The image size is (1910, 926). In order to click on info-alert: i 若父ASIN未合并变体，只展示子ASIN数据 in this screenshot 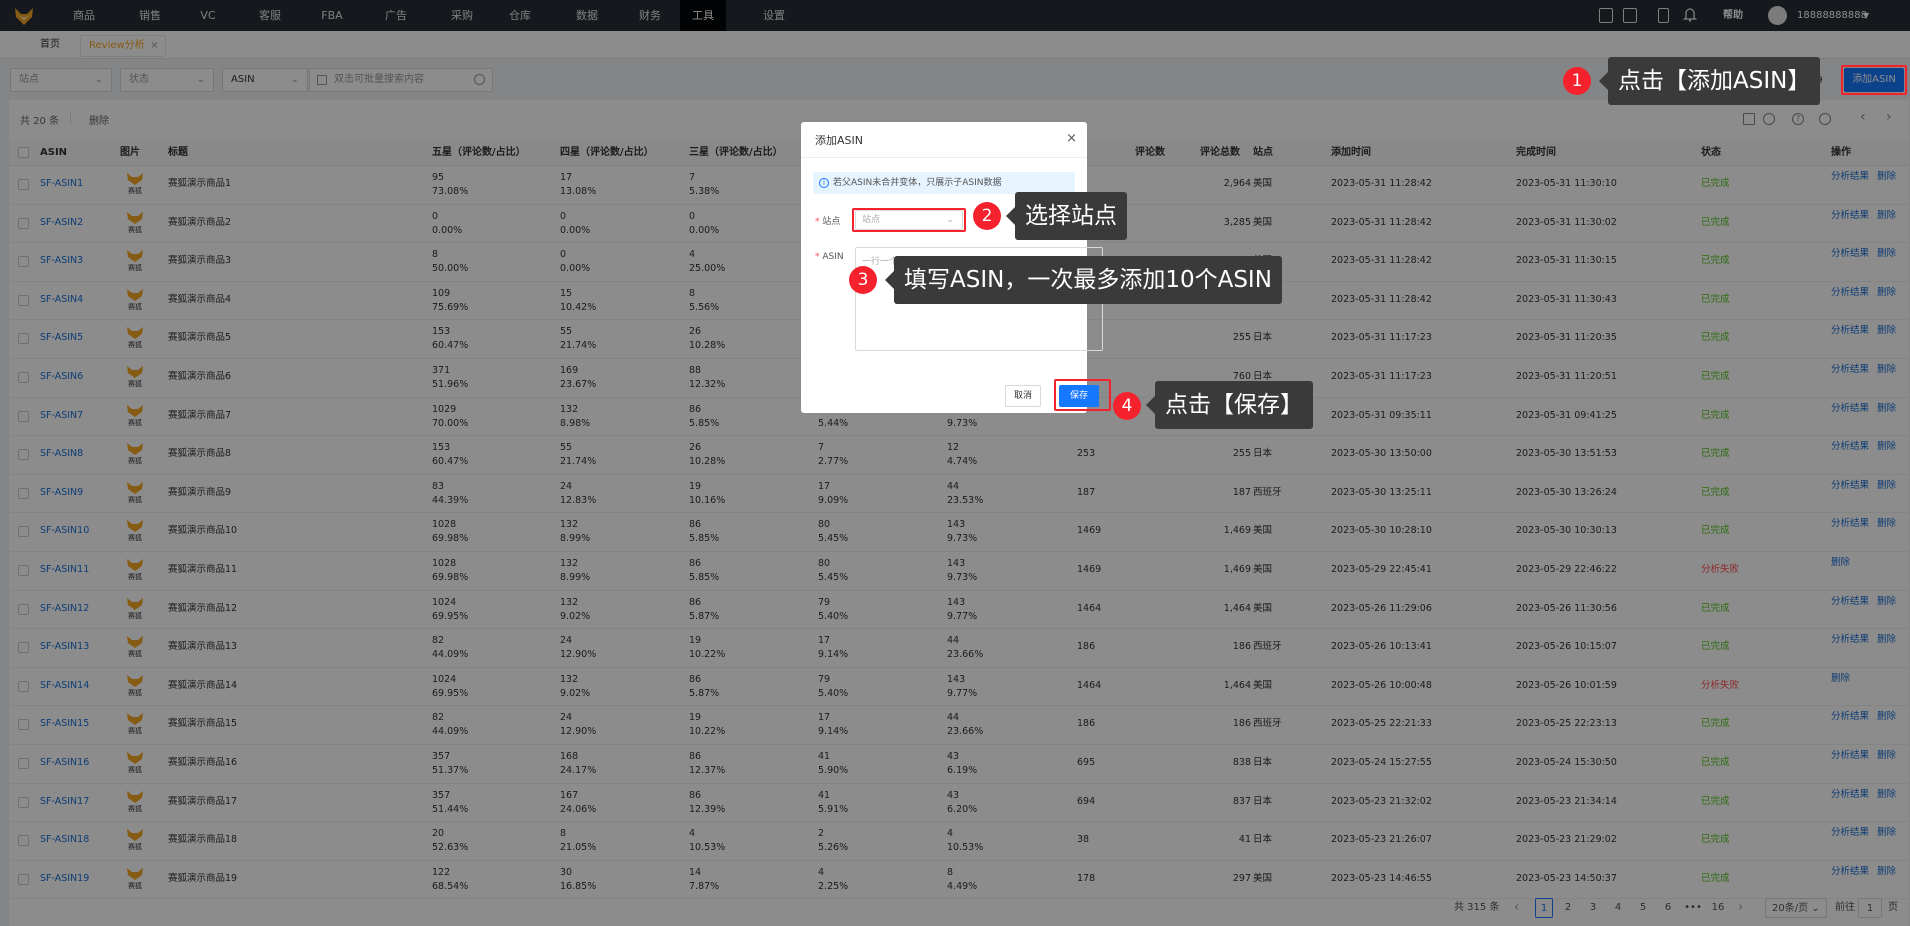, I will do `click(944, 183)`.